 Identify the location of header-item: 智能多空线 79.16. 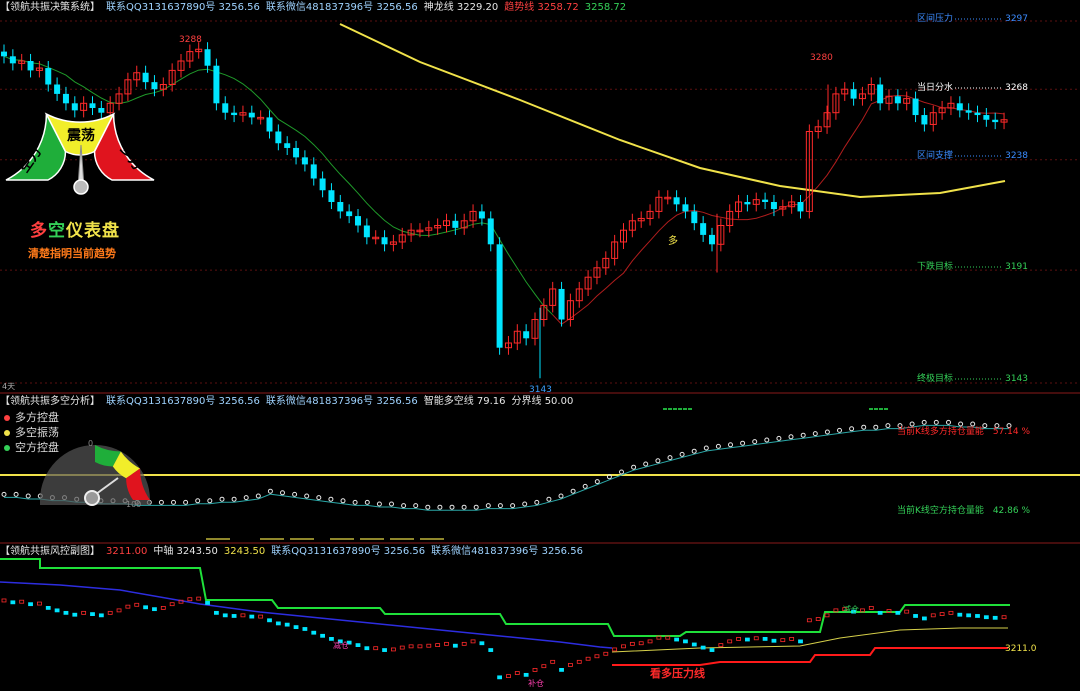
(464, 401).